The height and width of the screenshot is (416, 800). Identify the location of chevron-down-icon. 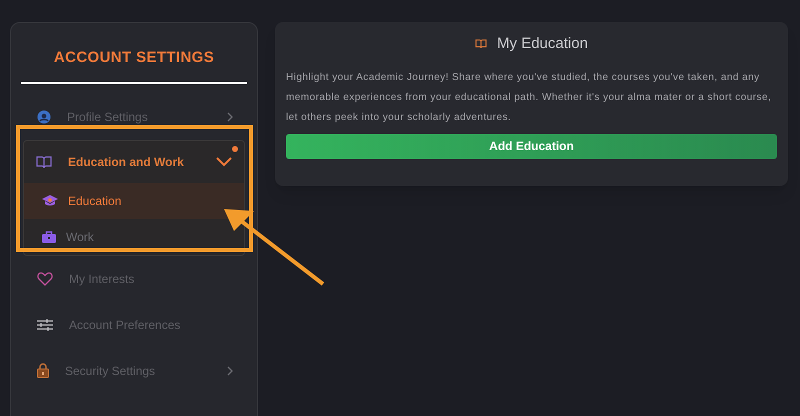
(224, 161).